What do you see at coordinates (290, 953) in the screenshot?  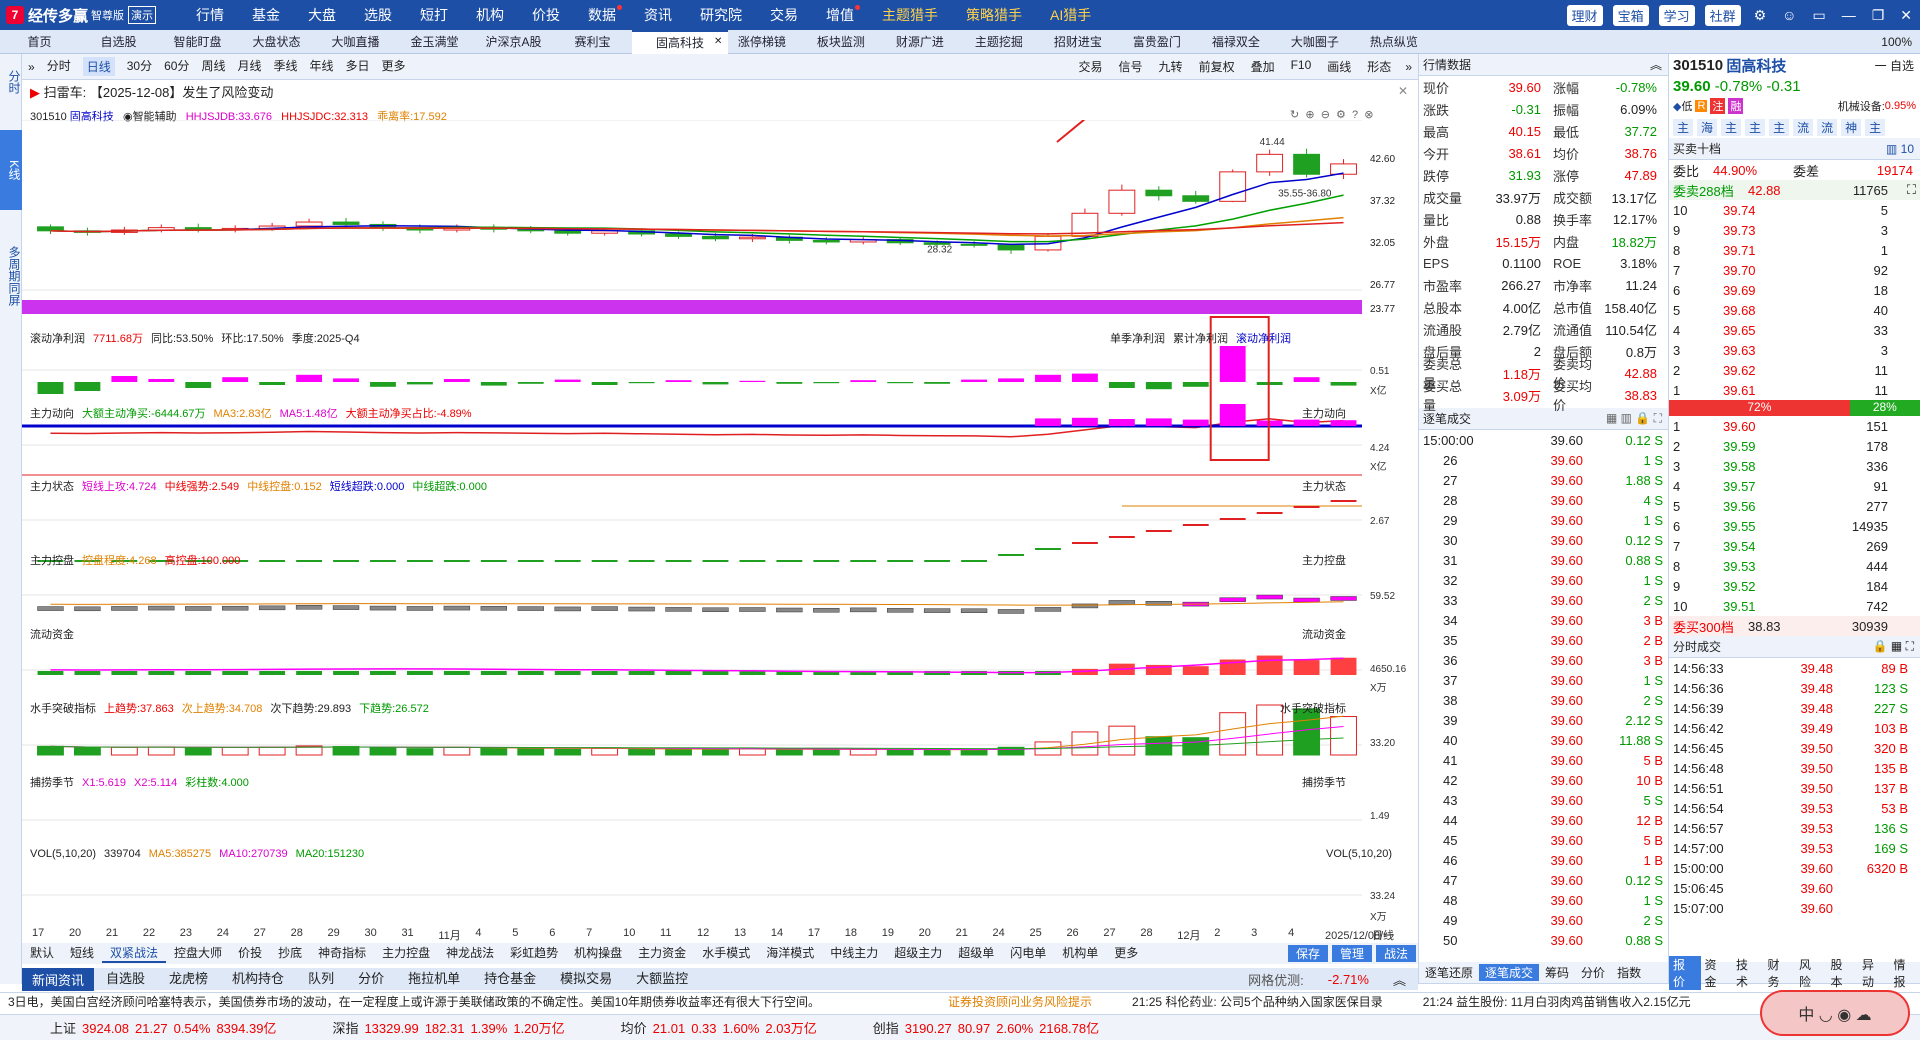 I see `strategy-5: 抄底` at bounding box center [290, 953].